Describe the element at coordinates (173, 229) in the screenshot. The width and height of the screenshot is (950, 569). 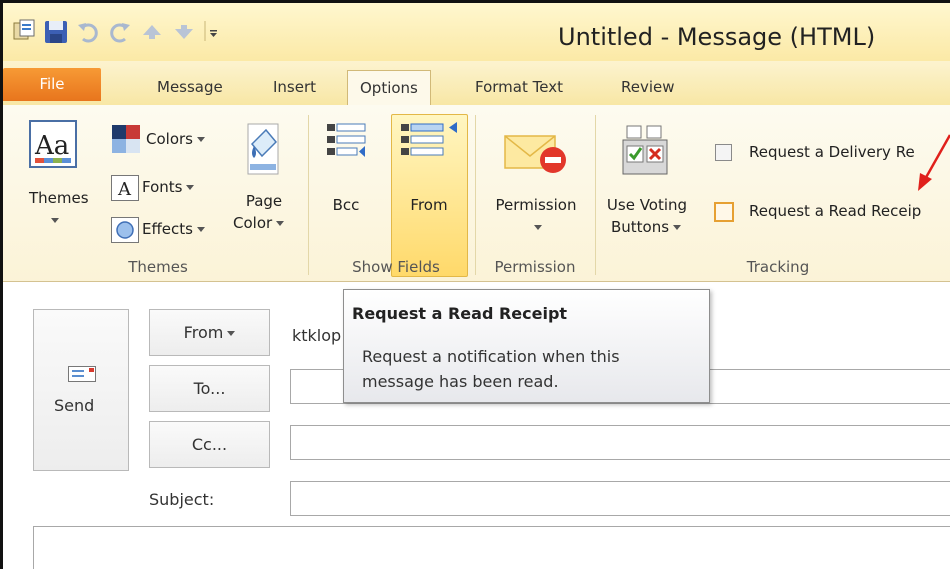
I see `effects-label: Effects` at that location.